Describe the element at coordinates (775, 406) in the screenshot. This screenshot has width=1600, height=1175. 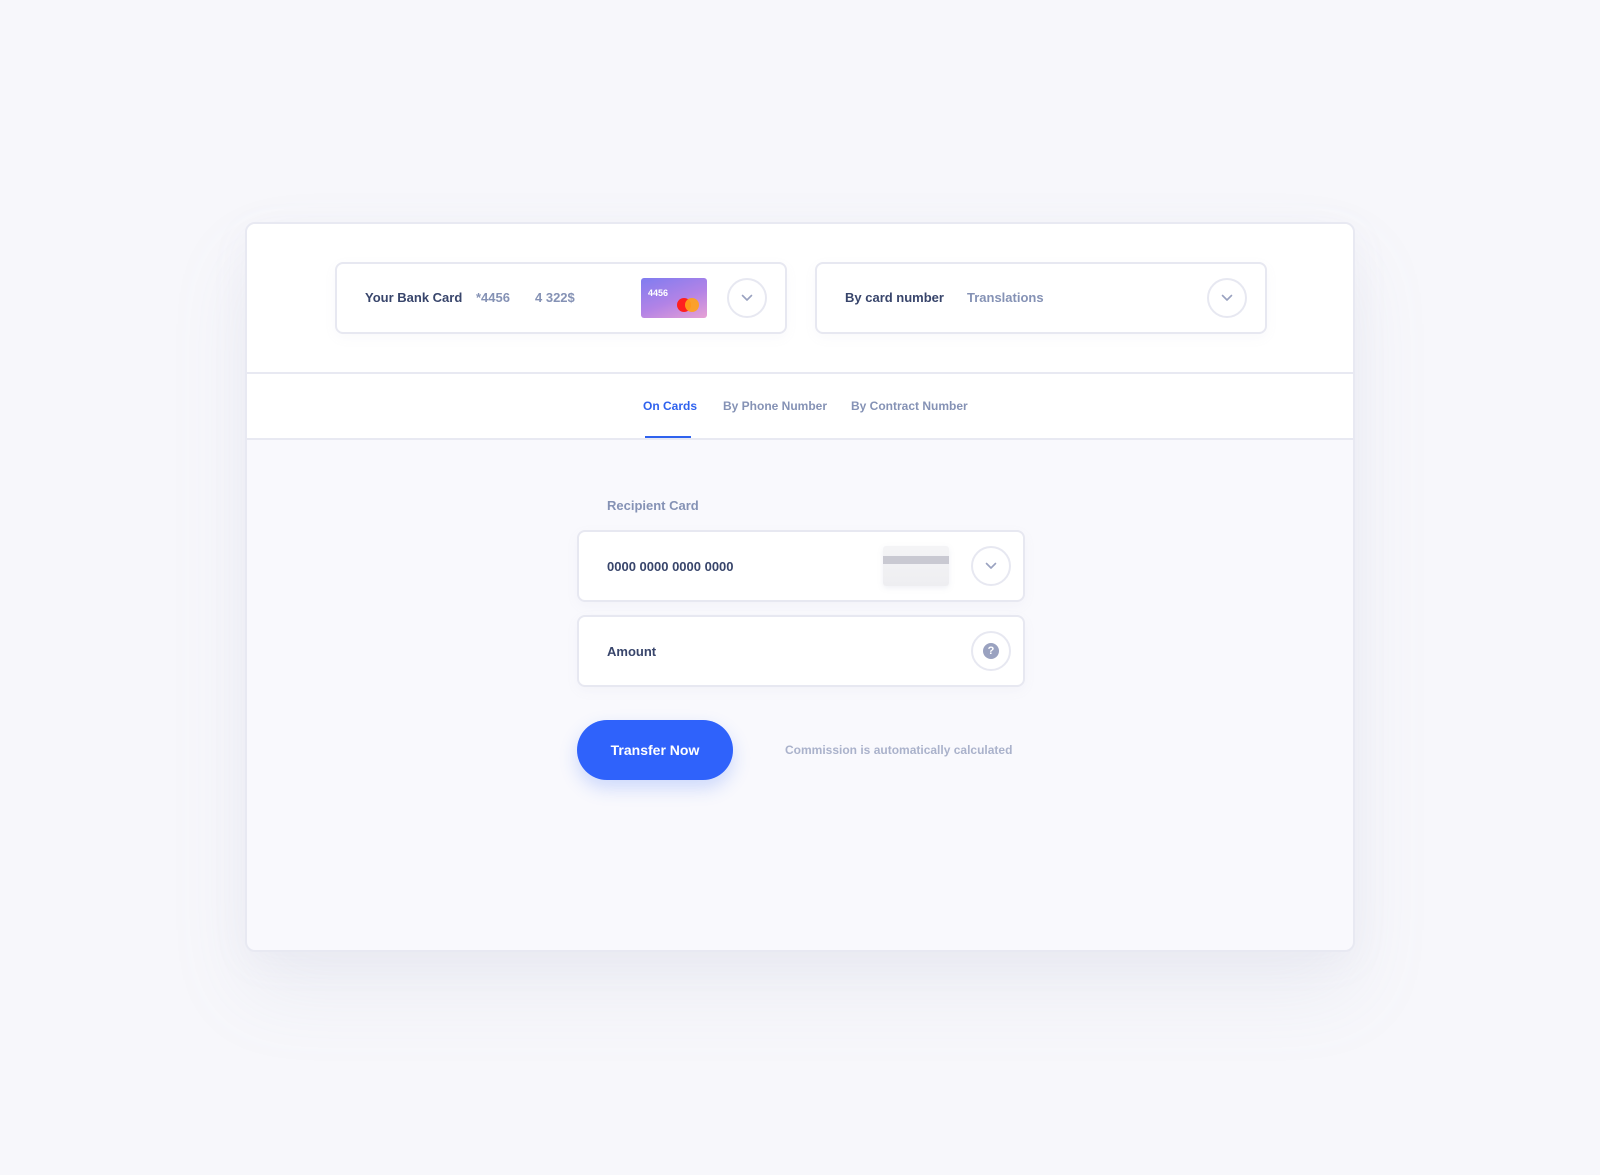
I see `tab-by-phone-number: By Phone Number` at that location.